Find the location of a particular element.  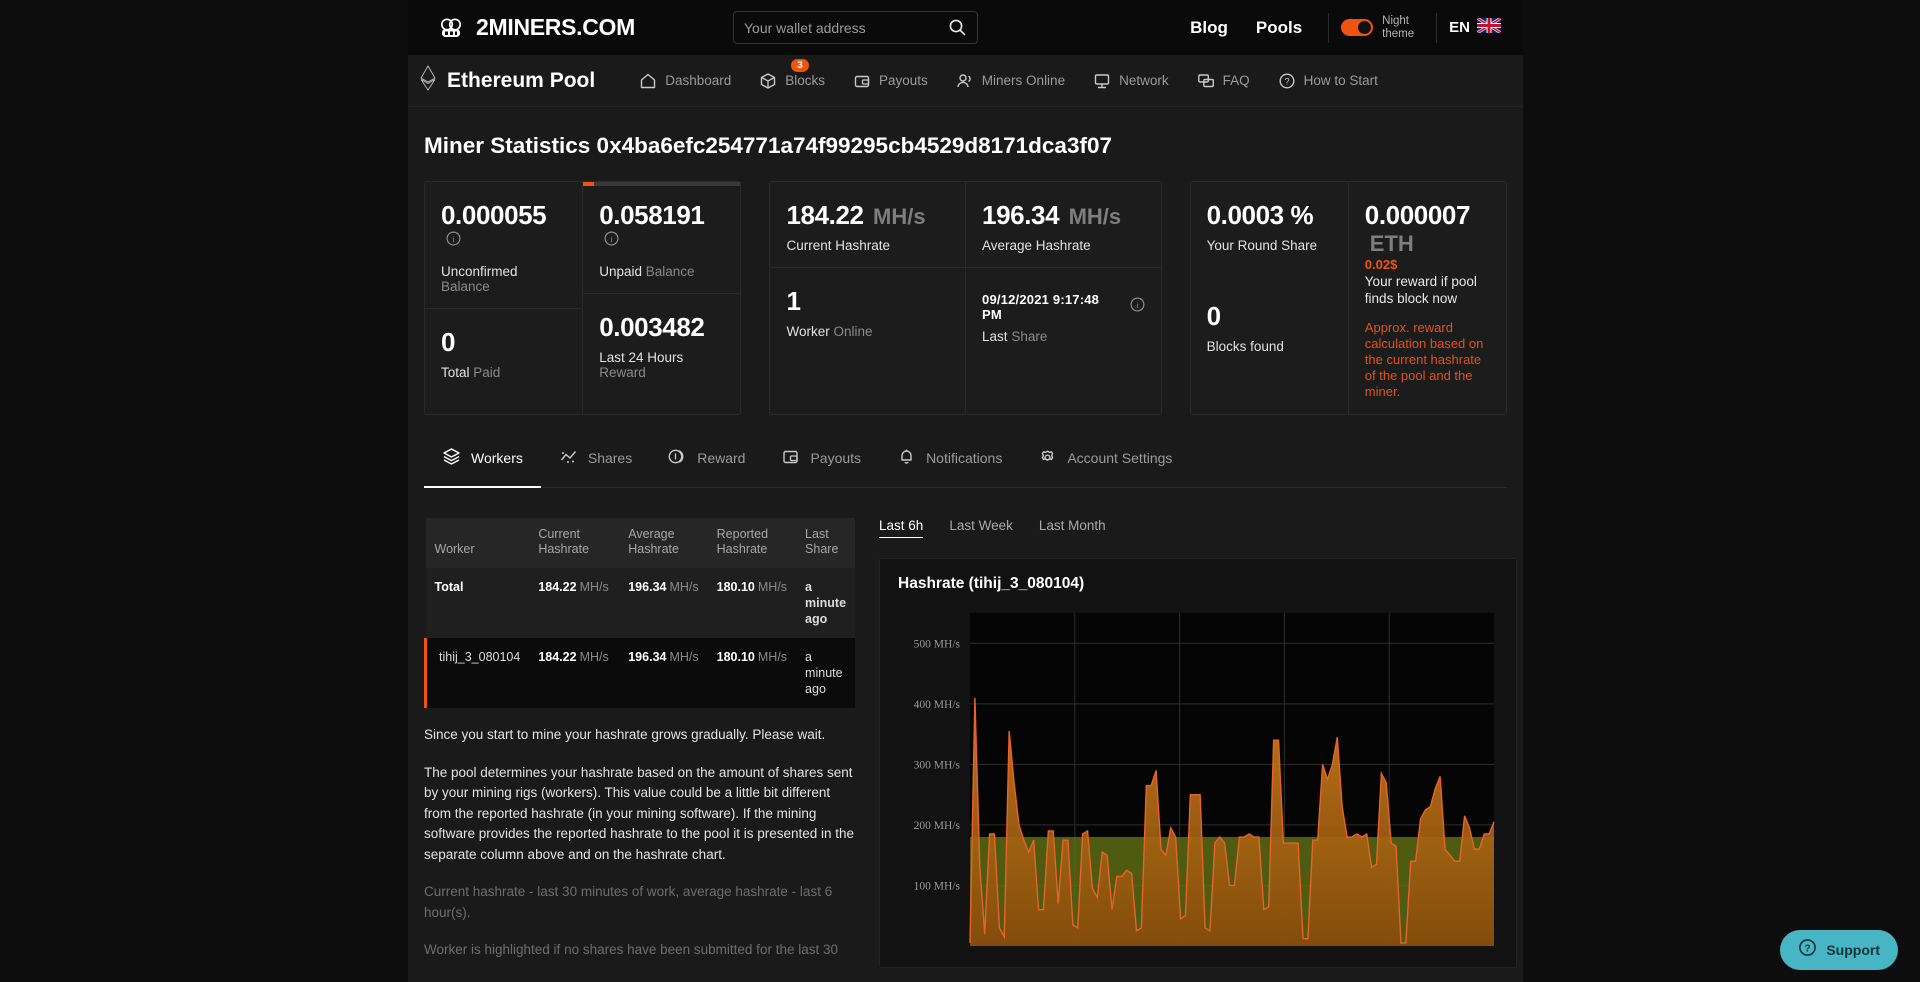

label-muted: Balance is located at coordinates (465, 286).